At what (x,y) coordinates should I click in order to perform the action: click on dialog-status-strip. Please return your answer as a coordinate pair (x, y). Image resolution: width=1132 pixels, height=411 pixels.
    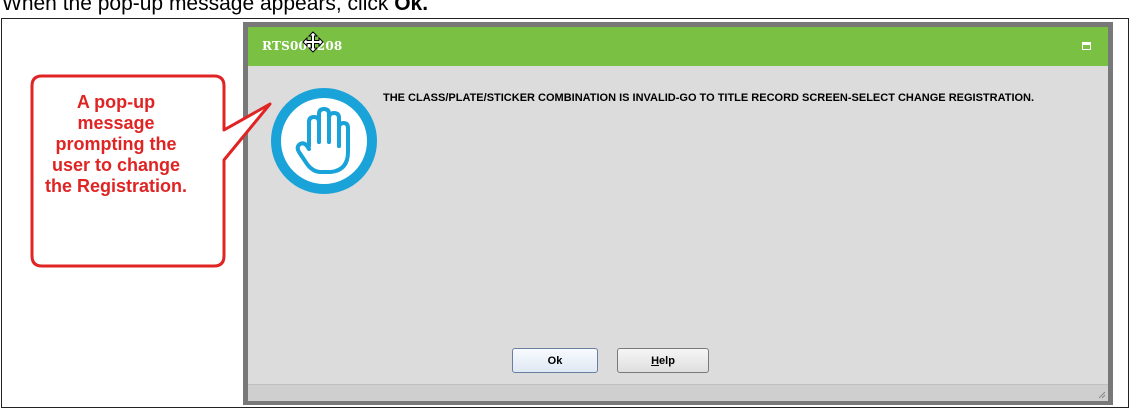
    Looking at the image, I should click on (678, 392).